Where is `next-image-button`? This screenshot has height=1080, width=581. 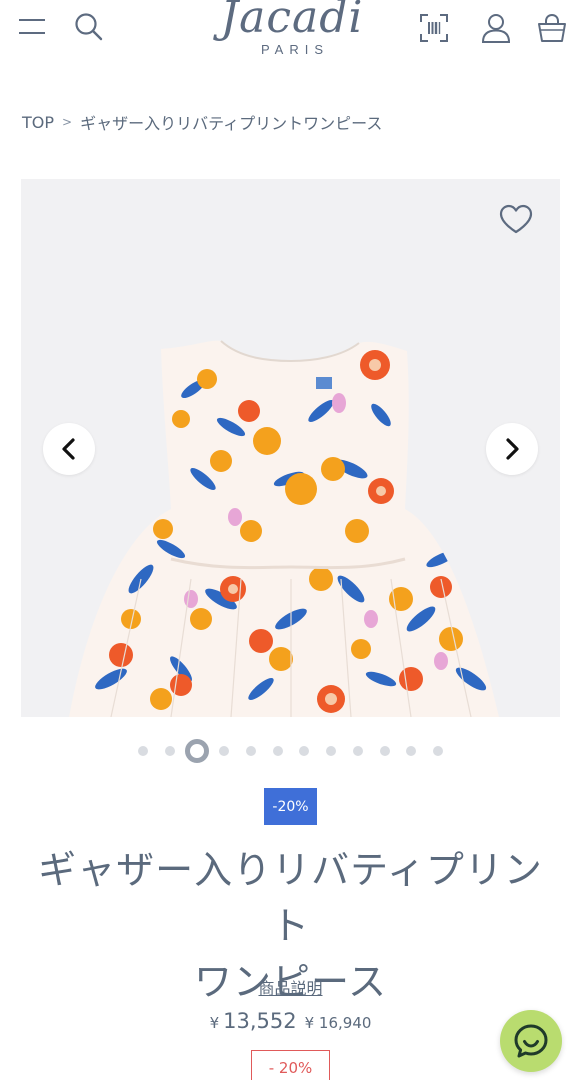 next-image-button is located at coordinates (512, 449).